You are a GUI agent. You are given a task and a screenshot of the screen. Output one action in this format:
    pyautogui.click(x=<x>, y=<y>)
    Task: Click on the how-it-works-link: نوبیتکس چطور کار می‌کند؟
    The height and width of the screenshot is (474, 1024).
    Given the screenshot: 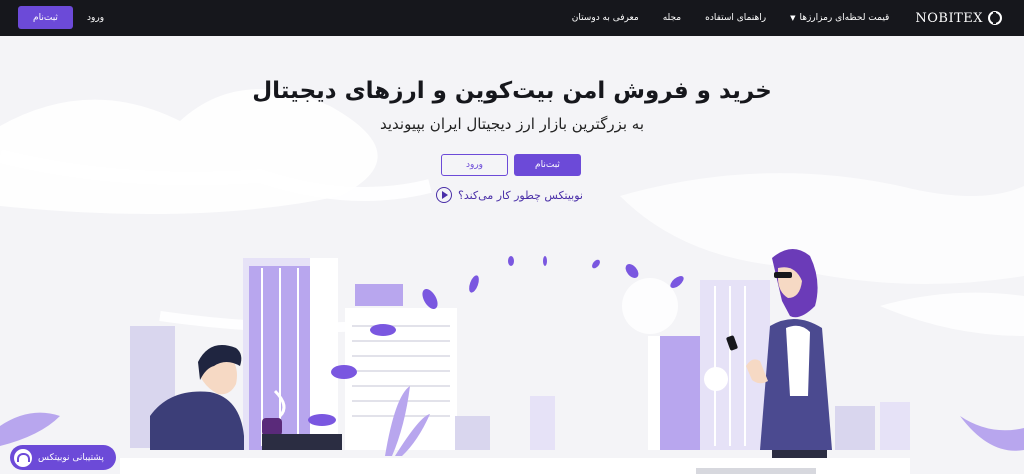 What is the action you would take?
    pyautogui.click(x=509, y=195)
    